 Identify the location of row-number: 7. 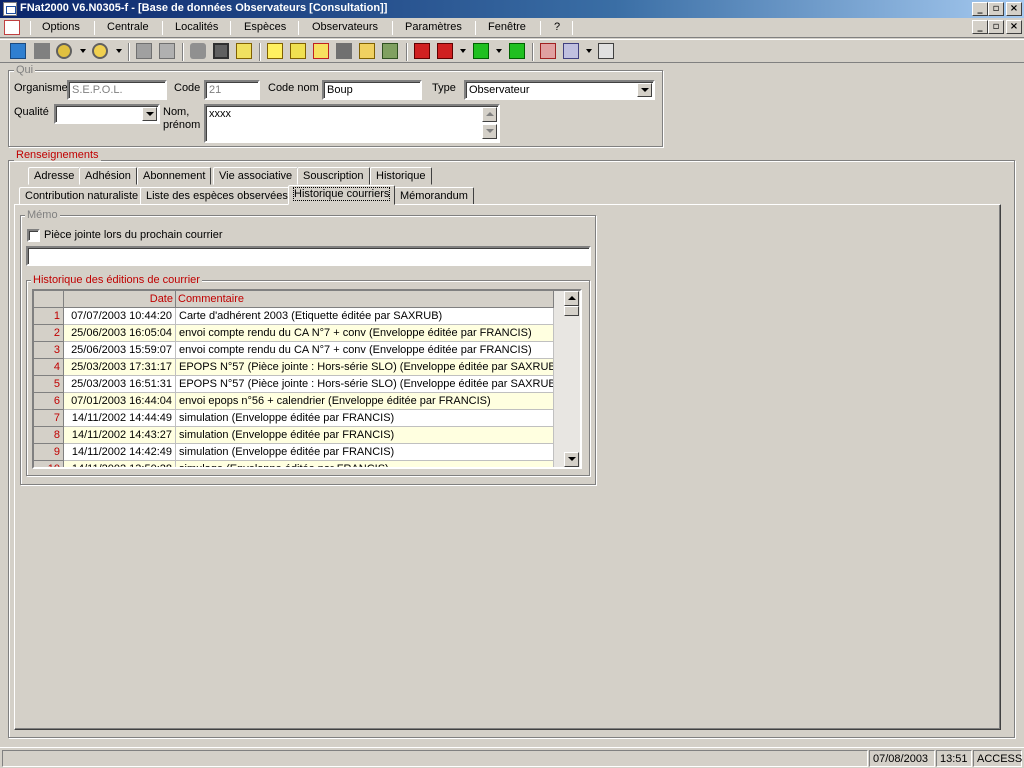
(49, 418).